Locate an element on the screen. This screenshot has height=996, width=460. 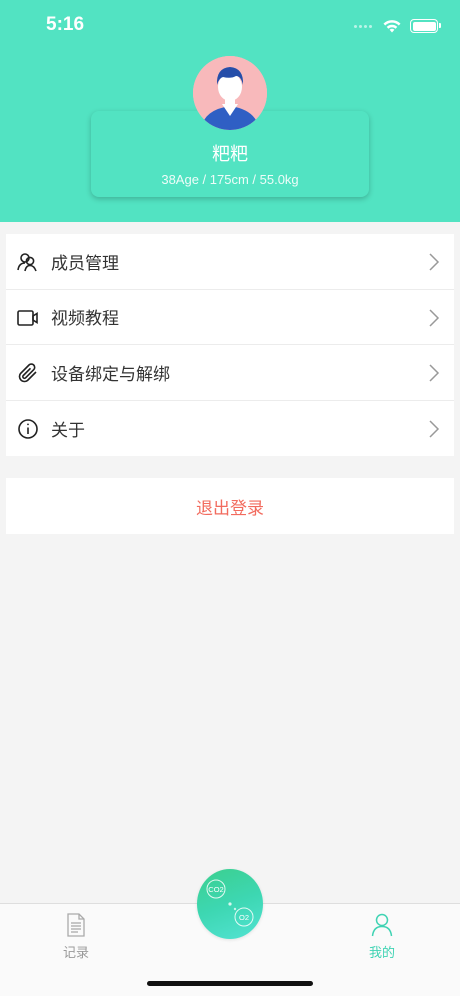
menu-label-about: 关于 is located at coordinates (68, 430).